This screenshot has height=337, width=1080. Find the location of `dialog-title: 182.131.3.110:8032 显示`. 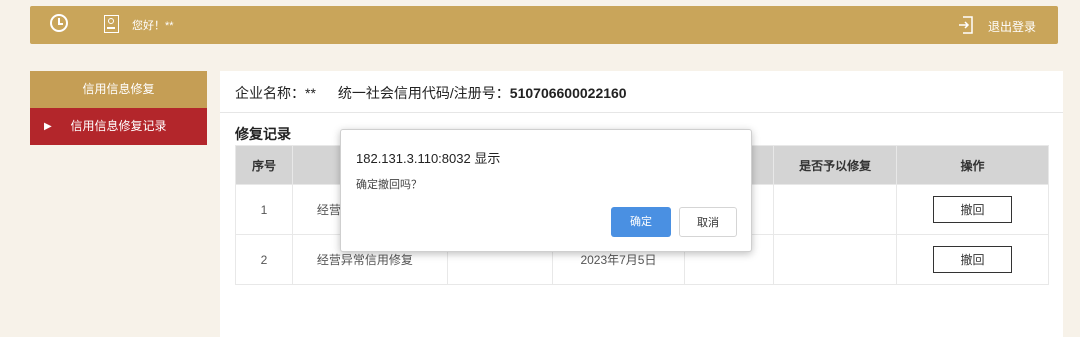

dialog-title: 182.131.3.110:8032 显示 is located at coordinates (428, 158).